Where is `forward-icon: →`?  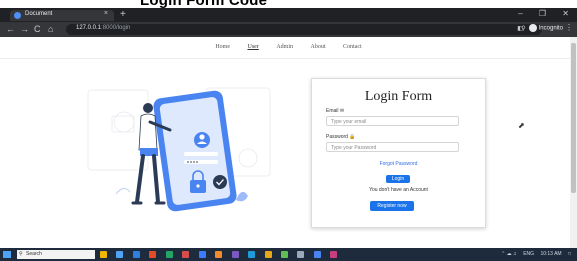
forward-icon: → is located at coordinates (24, 29).